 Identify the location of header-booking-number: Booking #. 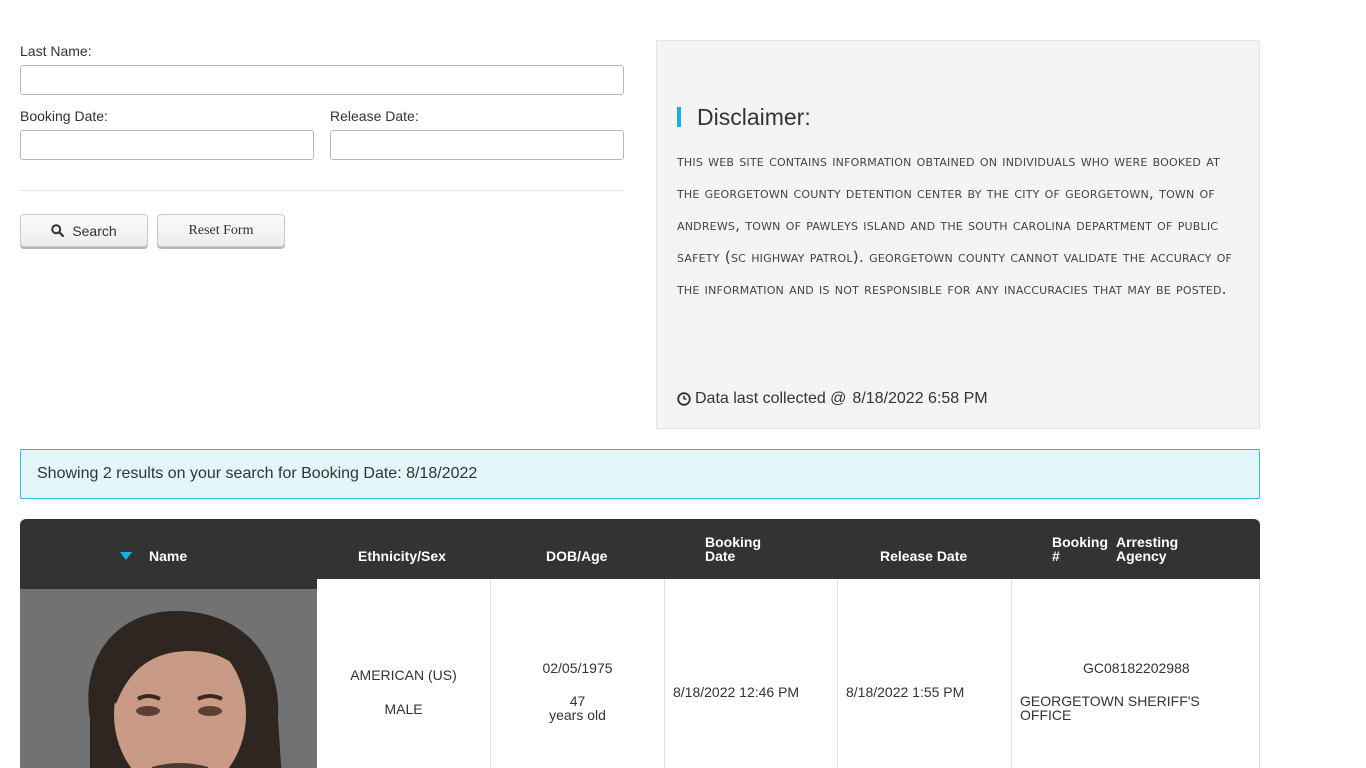
(1080, 549).